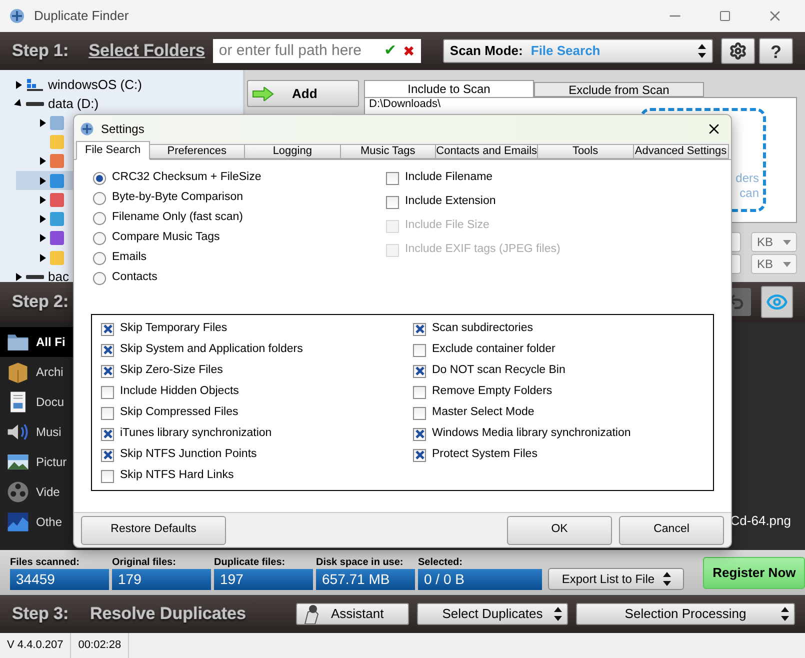 The width and height of the screenshot is (805, 658). What do you see at coordinates (616, 579) in the screenshot?
I see `export-button: Export List to File` at bounding box center [616, 579].